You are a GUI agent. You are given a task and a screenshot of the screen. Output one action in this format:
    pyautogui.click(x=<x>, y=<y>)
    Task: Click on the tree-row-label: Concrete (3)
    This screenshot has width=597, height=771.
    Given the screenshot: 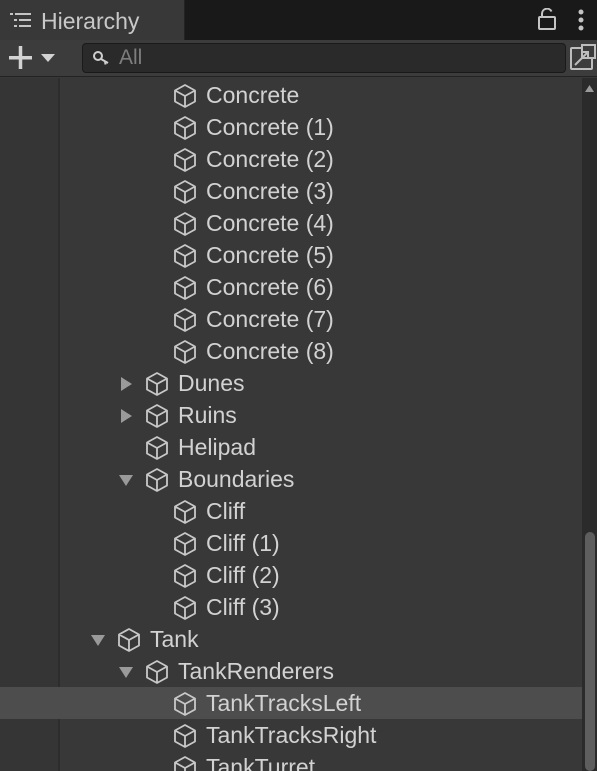 What is the action you would take?
    pyautogui.click(x=270, y=191)
    